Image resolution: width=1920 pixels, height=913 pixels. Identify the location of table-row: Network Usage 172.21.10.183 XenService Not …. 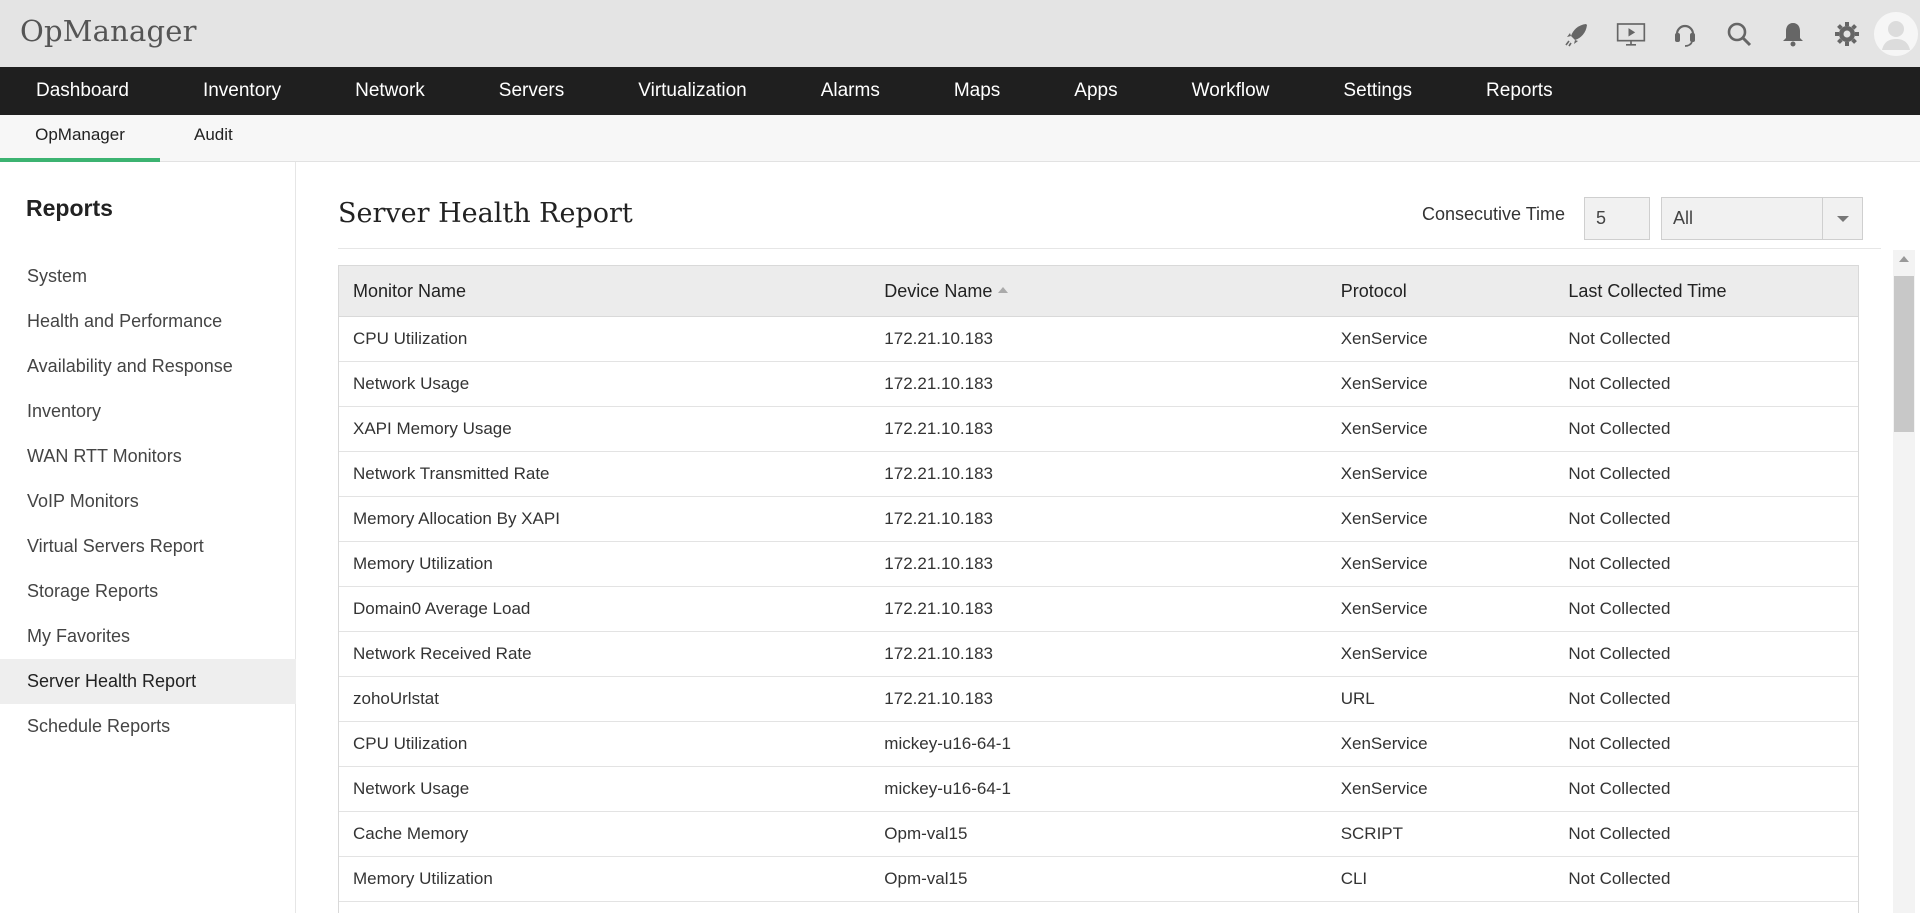
(1098, 384).